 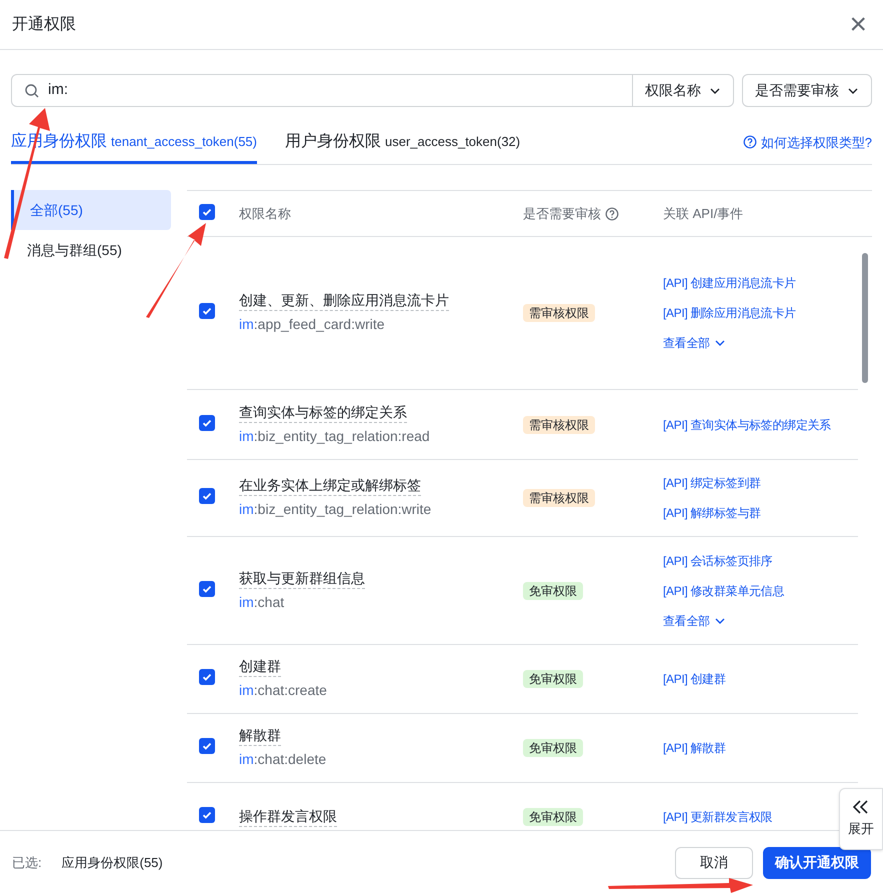 I want to click on column-header: 是否需要审核, so click(x=562, y=213).